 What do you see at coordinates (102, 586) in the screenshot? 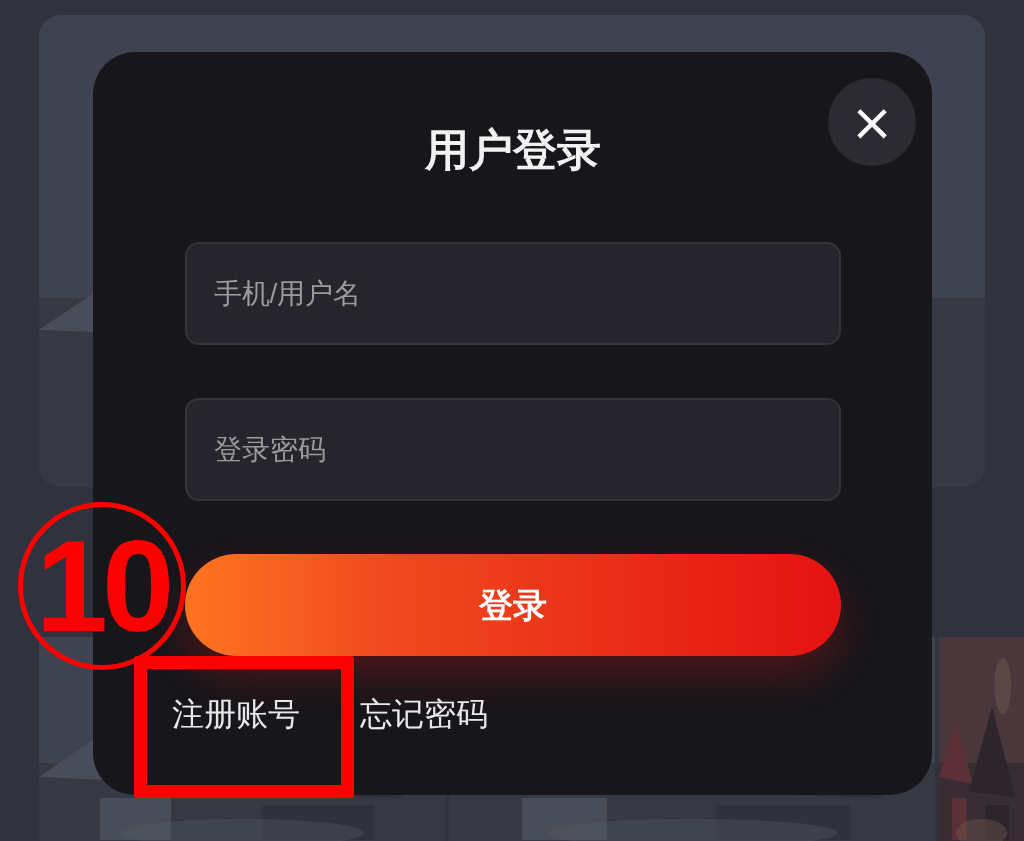
I see `annotation-number: 10` at bounding box center [102, 586].